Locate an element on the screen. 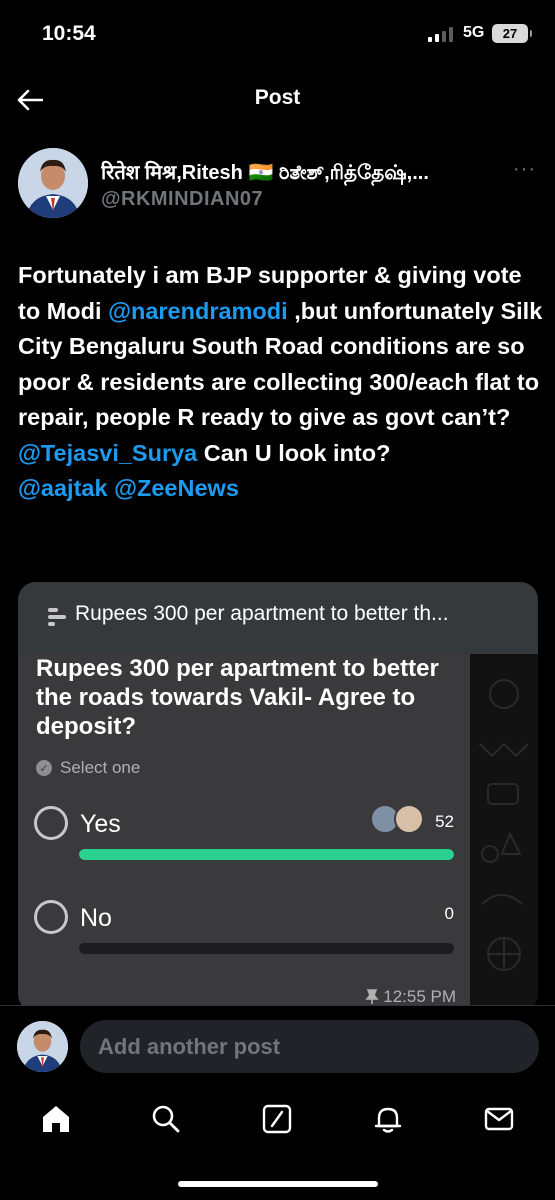 This screenshot has width=555, height=1200. reply-input: Add another post is located at coordinates (309, 1046).